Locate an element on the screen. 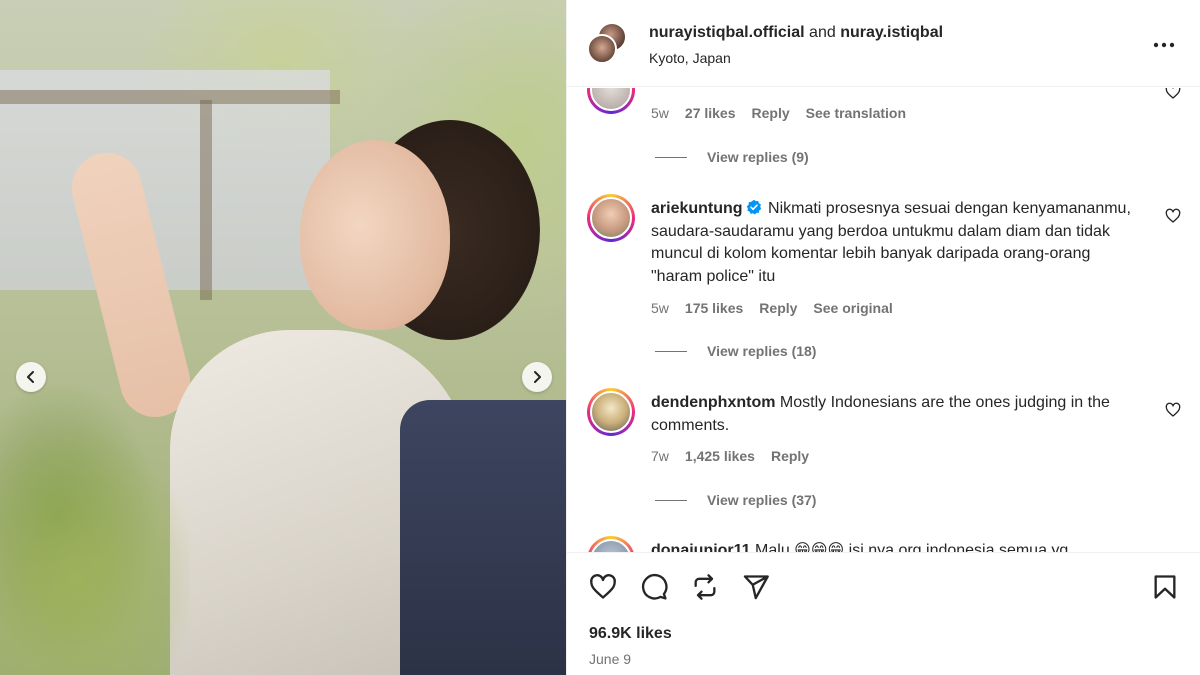 The width and height of the screenshot is (1200, 675). send-icon is located at coordinates (756, 587).